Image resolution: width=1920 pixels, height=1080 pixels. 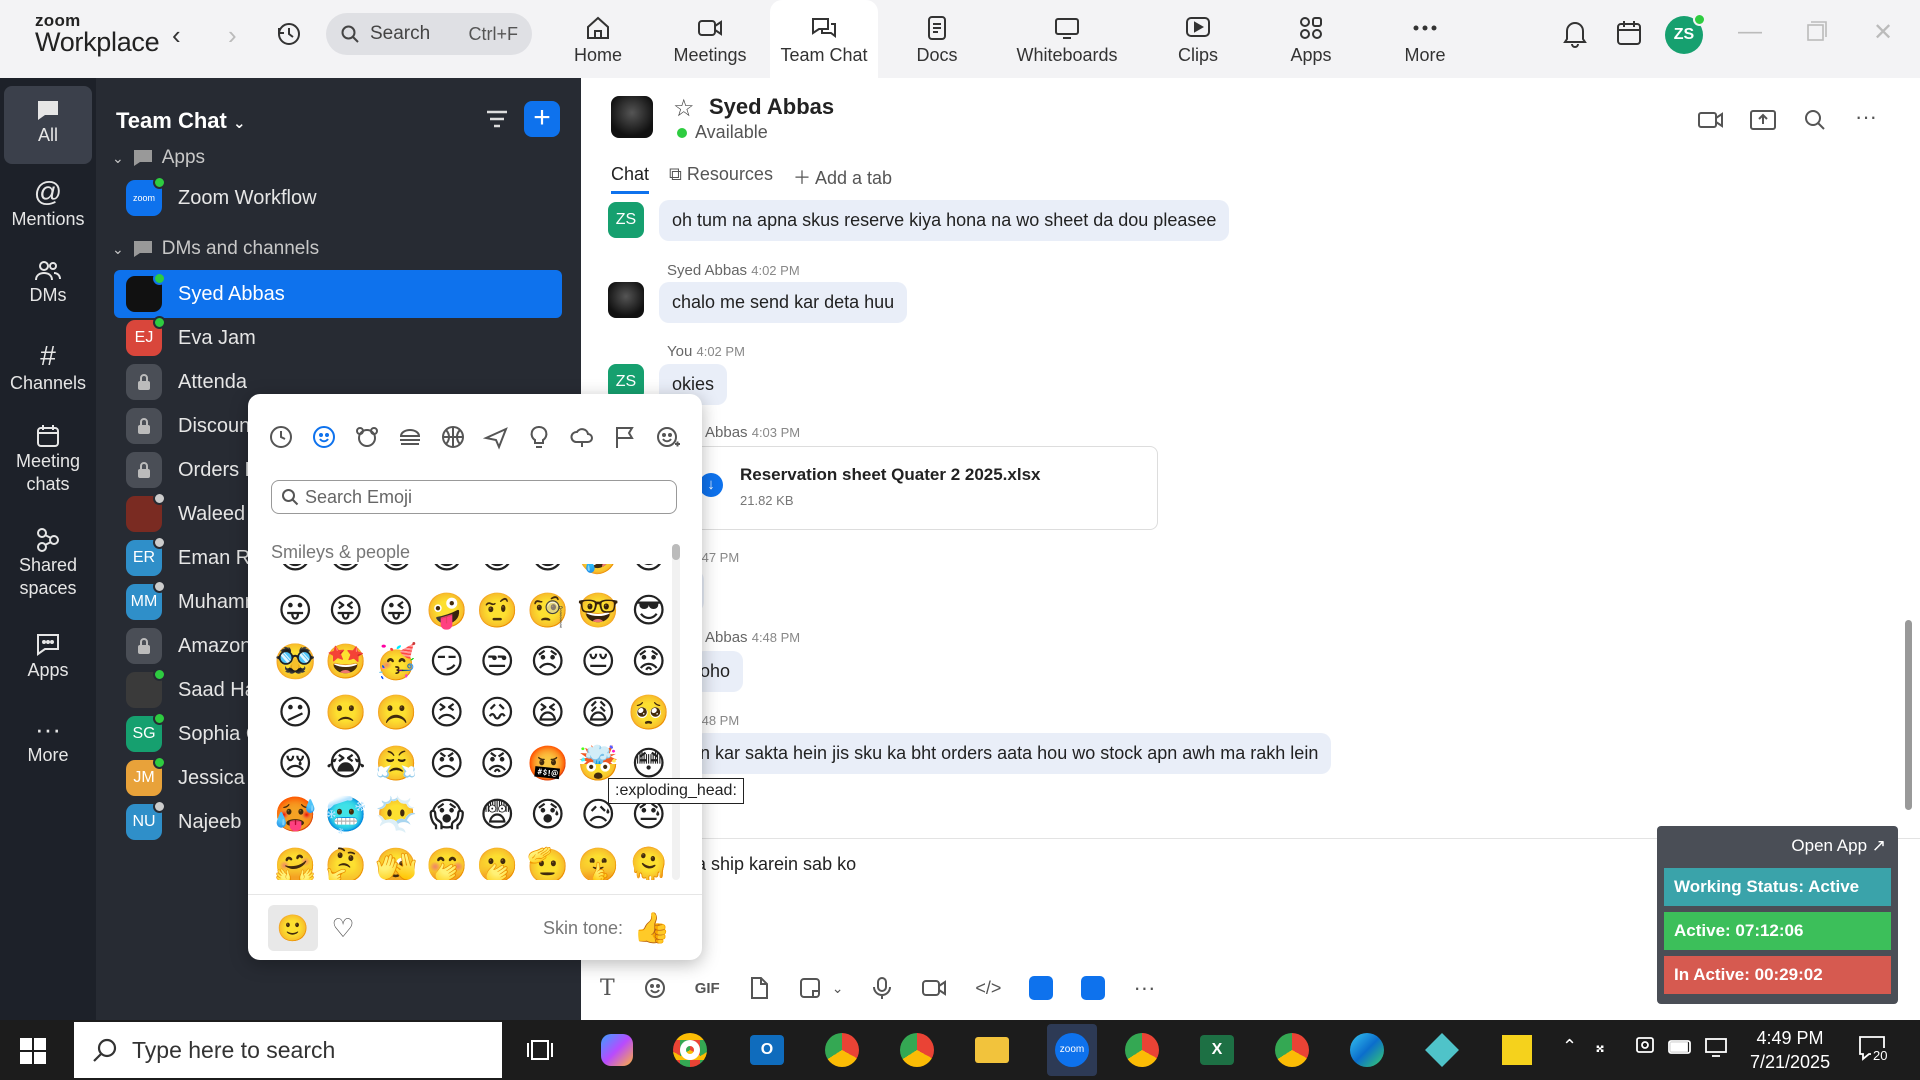 What do you see at coordinates (1575, 35) in the screenshot?
I see `notification-bell-icon` at bounding box center [1575, 35].